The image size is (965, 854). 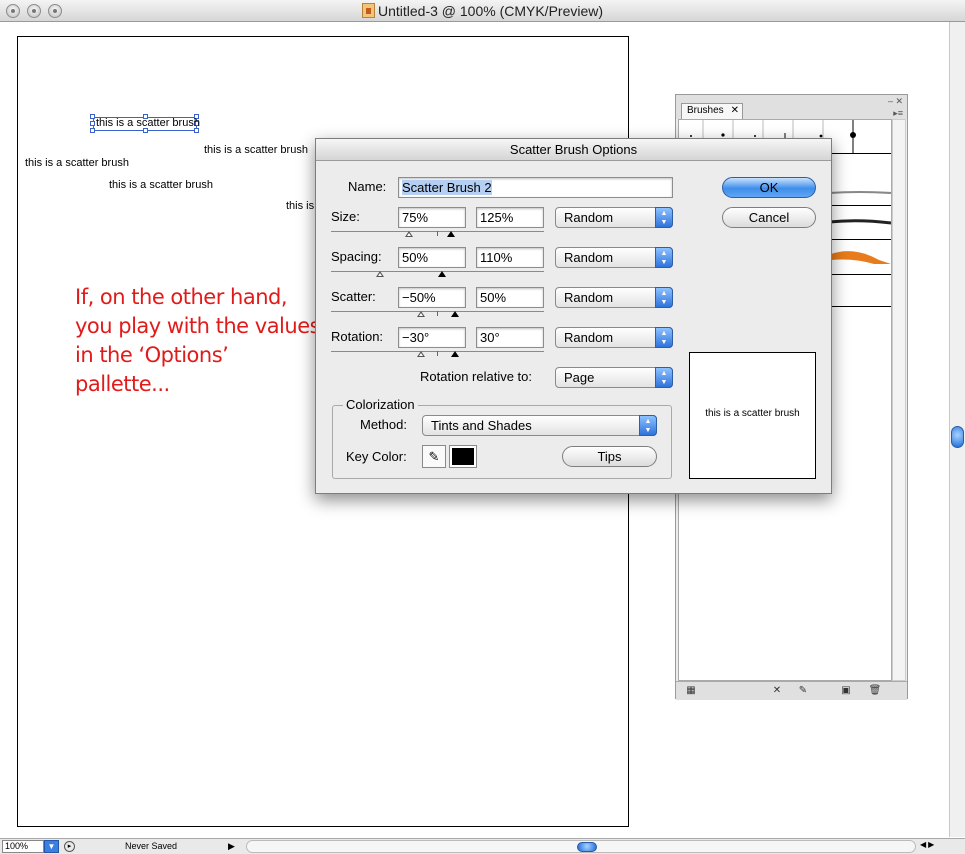 I want to click on name-value: Scatter Brush 2, so click(x=447, y=187).